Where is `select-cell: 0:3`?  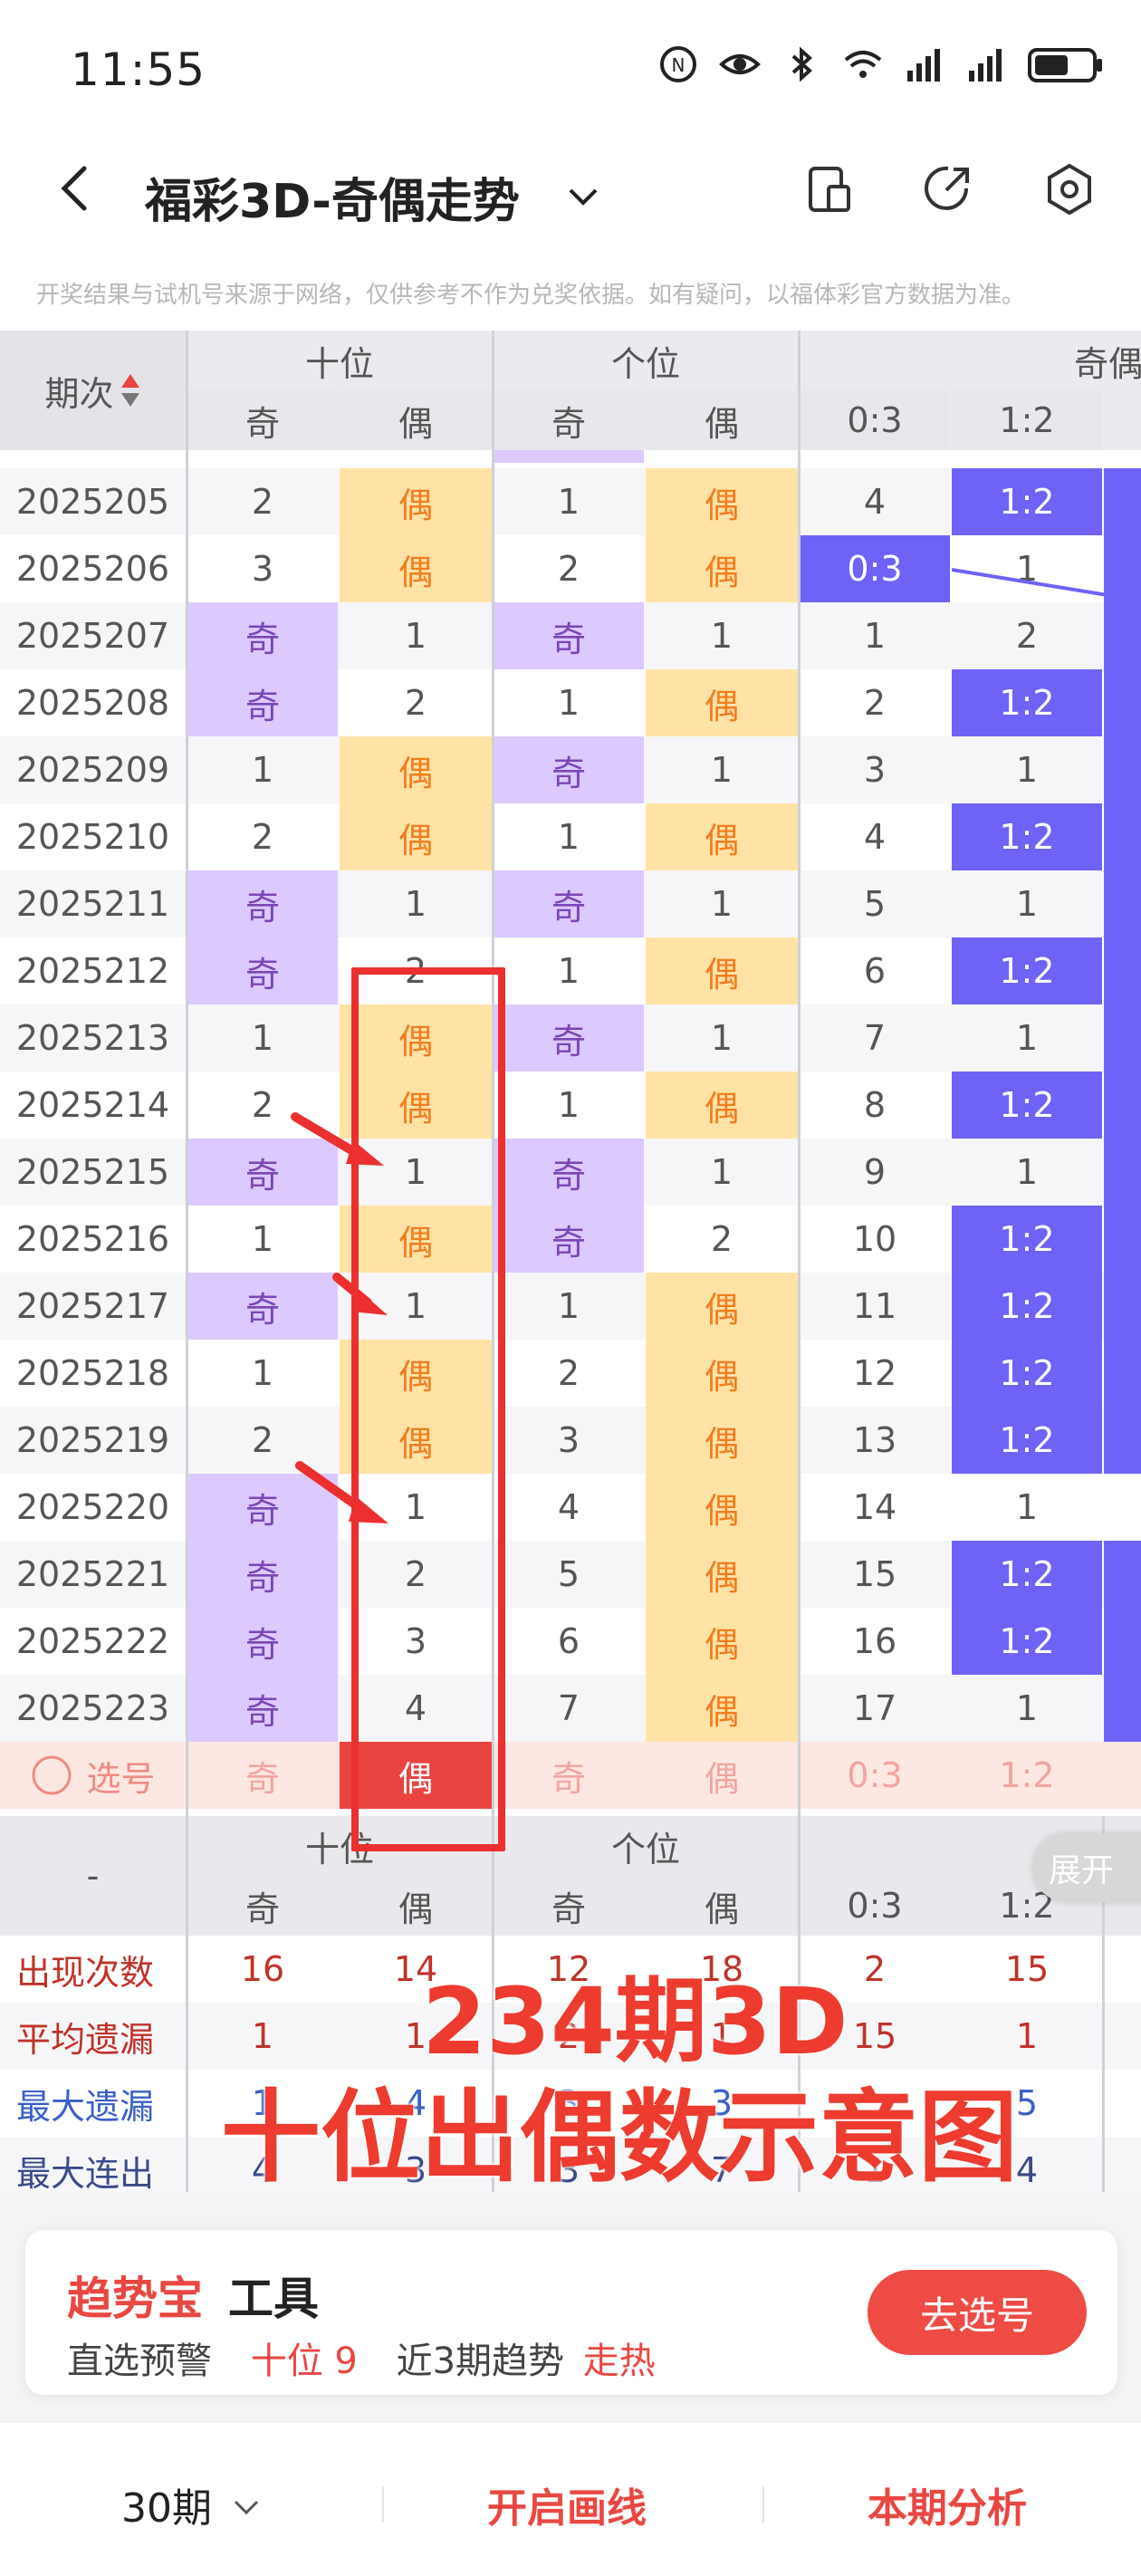
select-cell: 0:3 is located at coordinates (875, 1775).